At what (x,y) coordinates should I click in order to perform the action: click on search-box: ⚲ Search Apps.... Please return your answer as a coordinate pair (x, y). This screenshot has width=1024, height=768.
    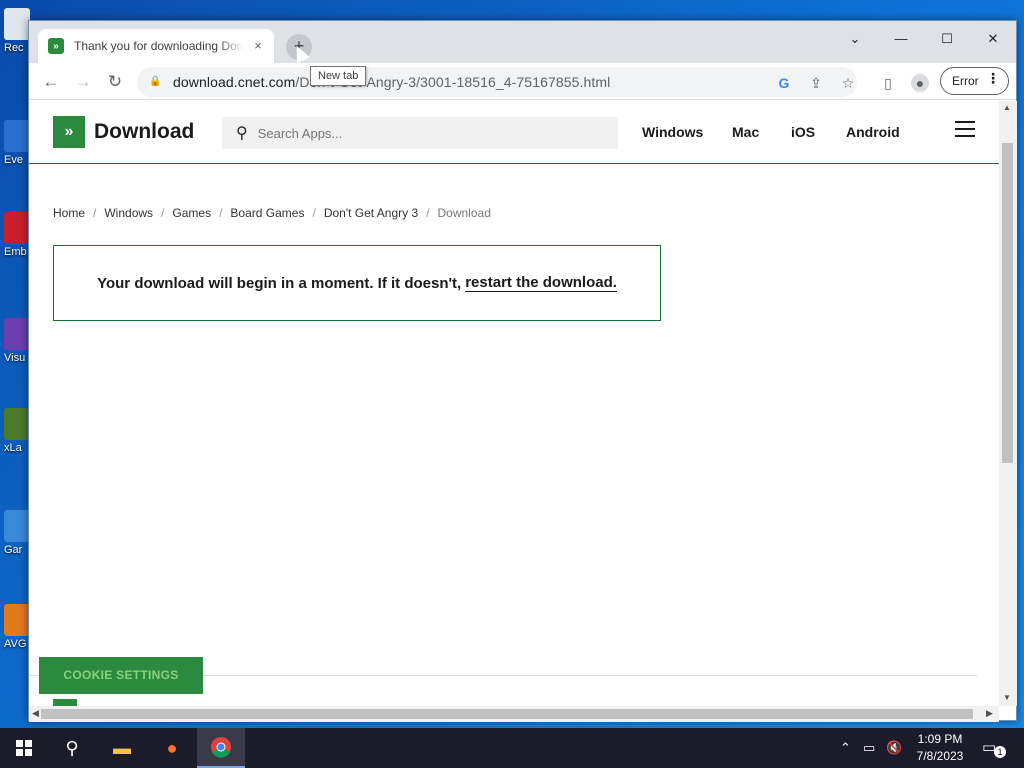
    Looking at the image, I should click on (420, 133).